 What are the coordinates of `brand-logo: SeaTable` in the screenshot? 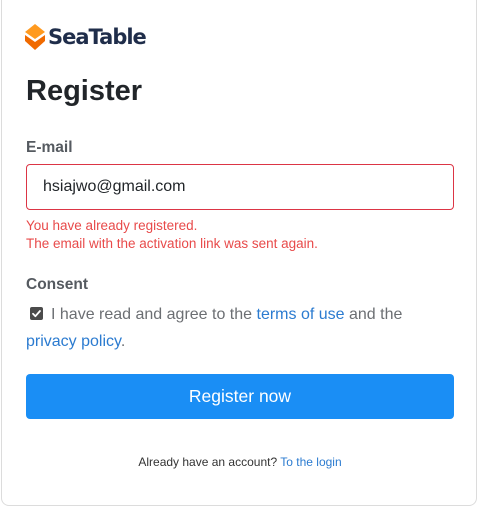 It's located at (86, 37).